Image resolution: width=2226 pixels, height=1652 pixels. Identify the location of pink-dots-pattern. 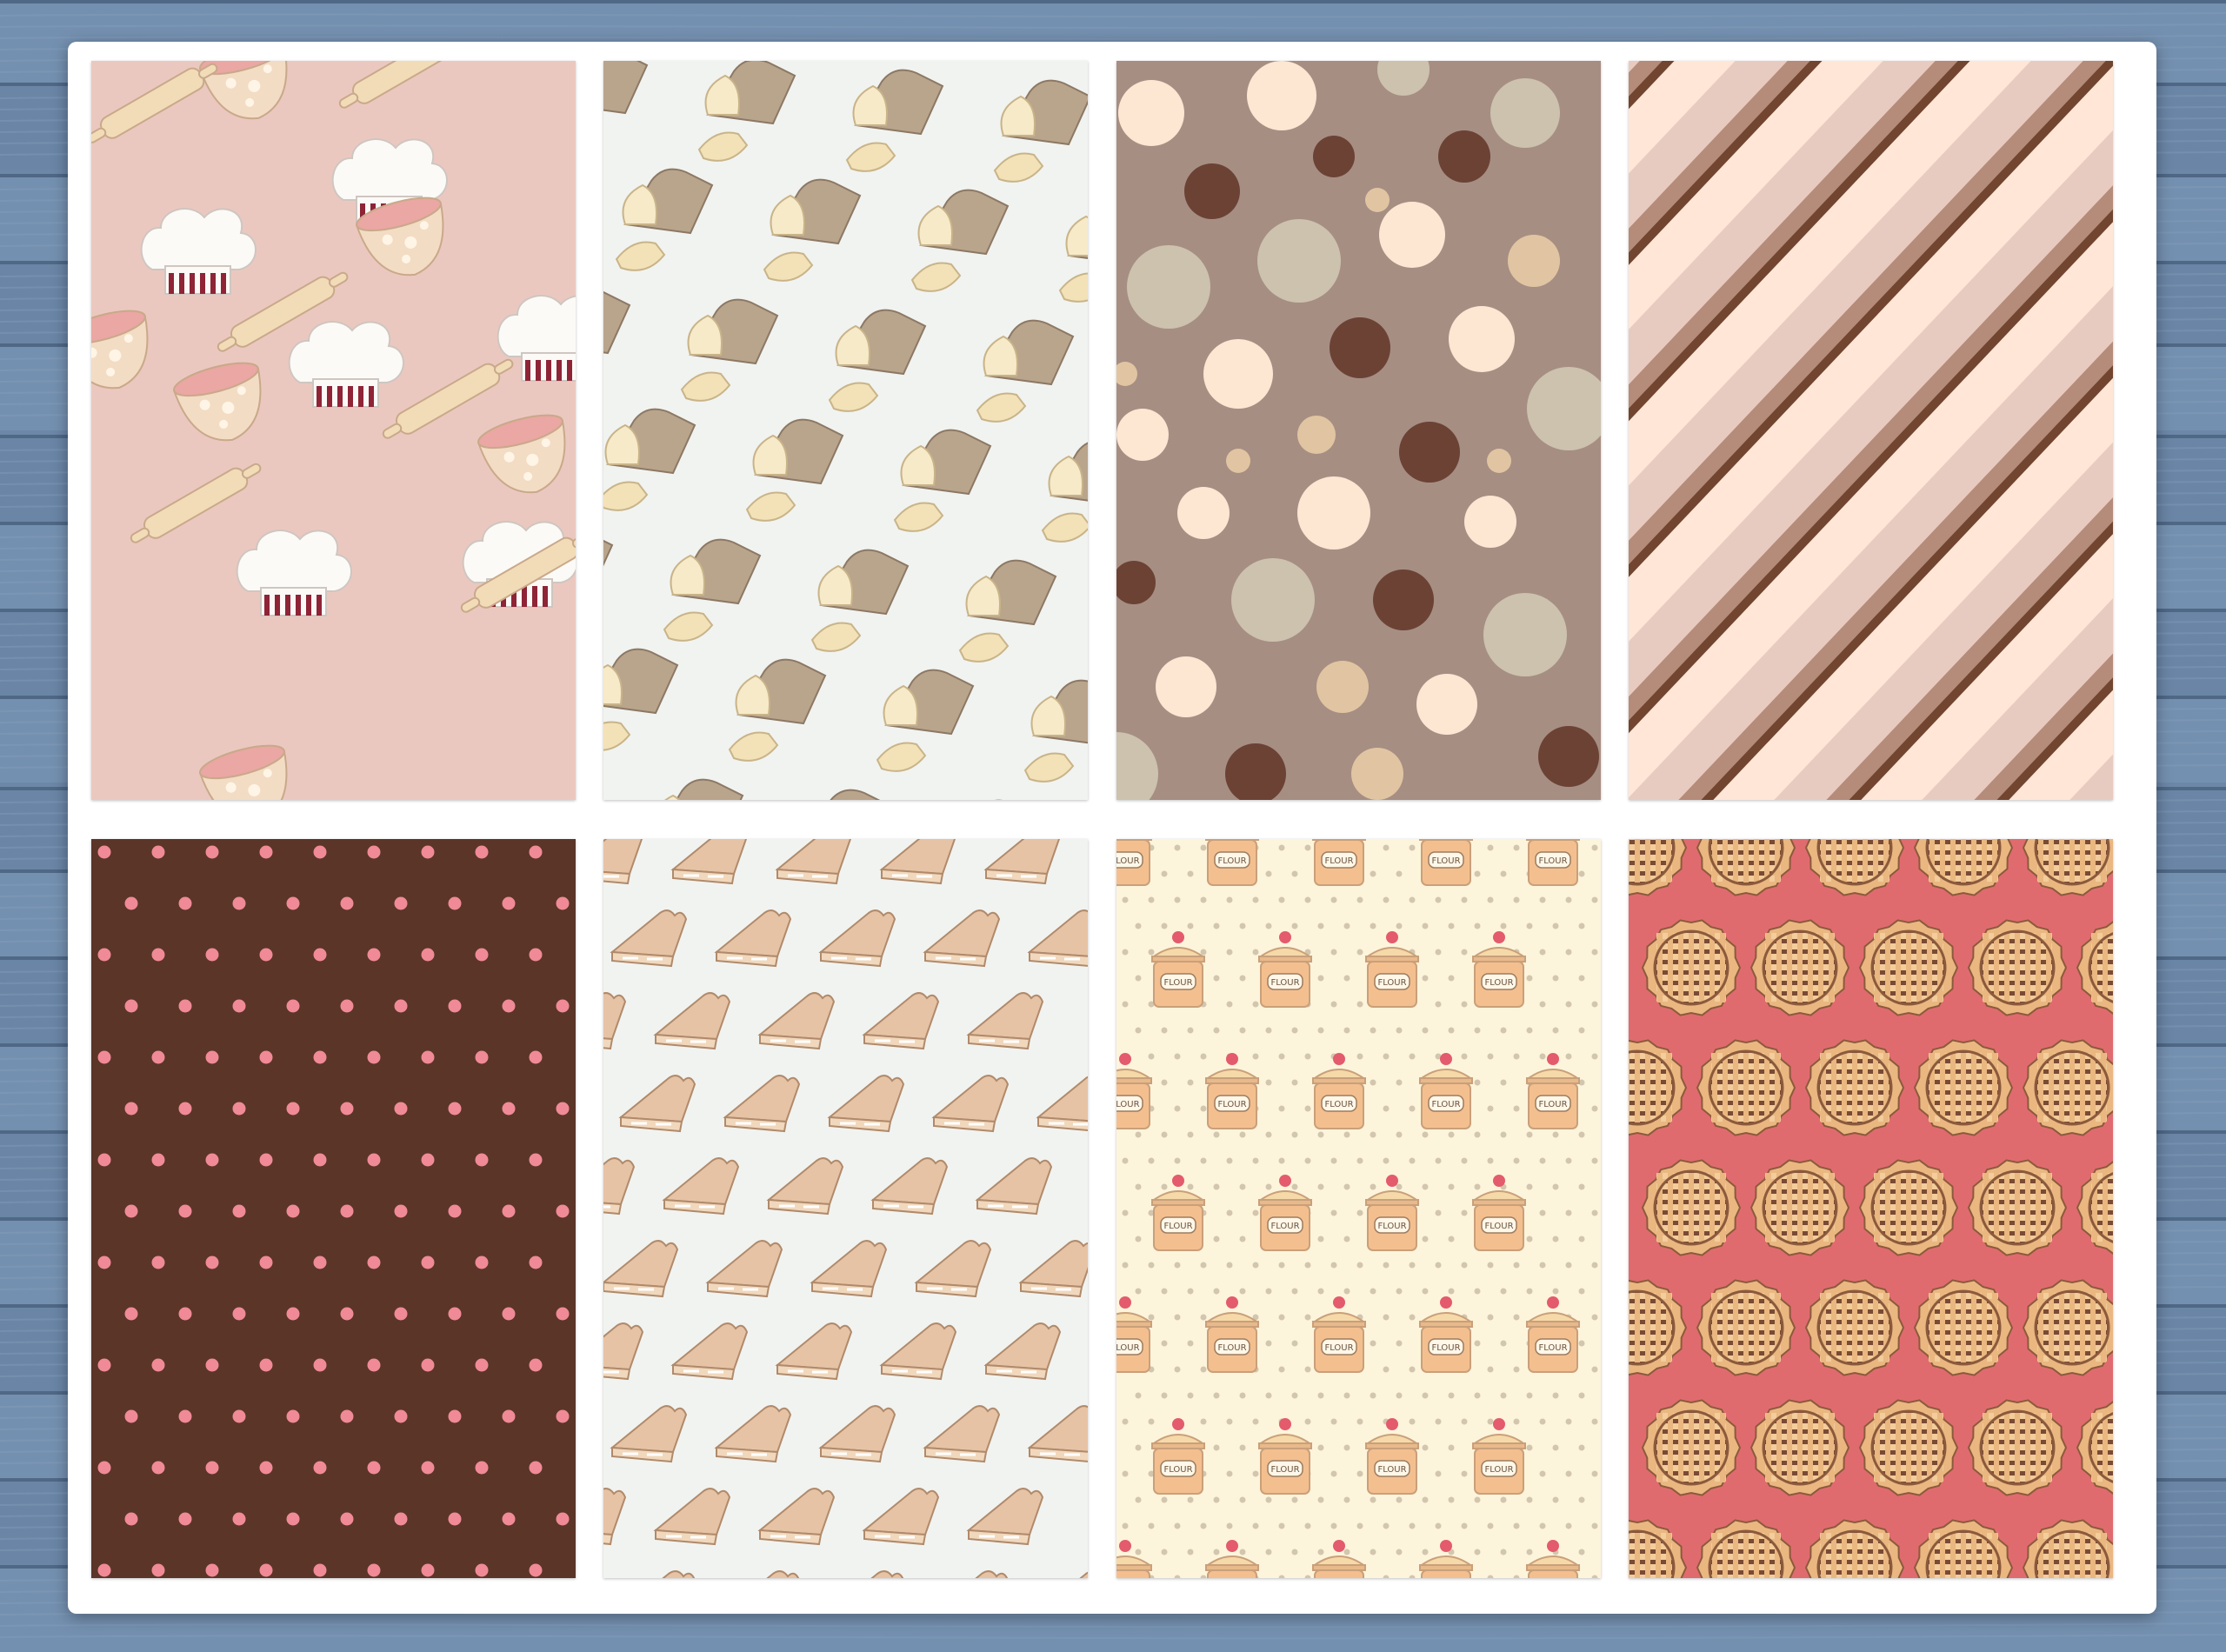
(334, 1208).